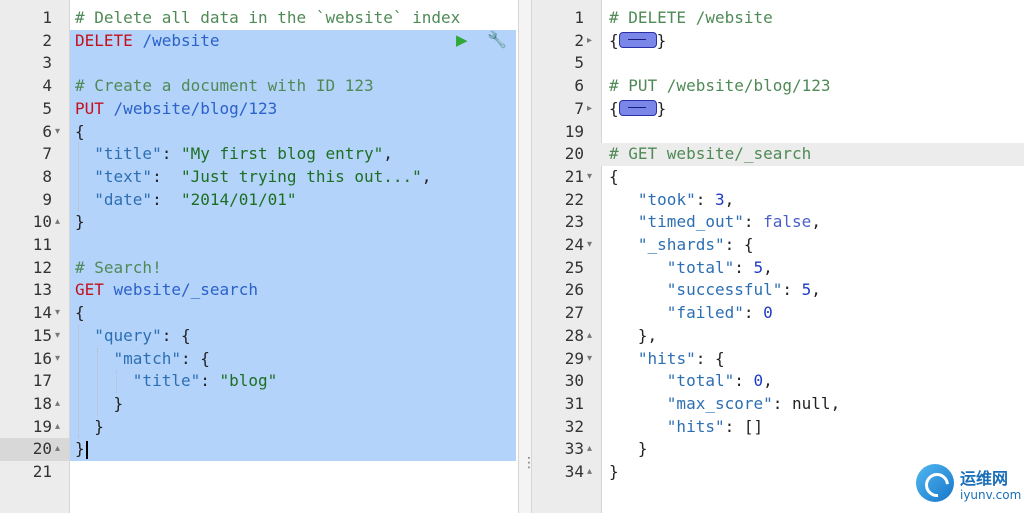  Describe the element at coordinates (614, 177) in the screenshot. I see `code-text: {` at that location.